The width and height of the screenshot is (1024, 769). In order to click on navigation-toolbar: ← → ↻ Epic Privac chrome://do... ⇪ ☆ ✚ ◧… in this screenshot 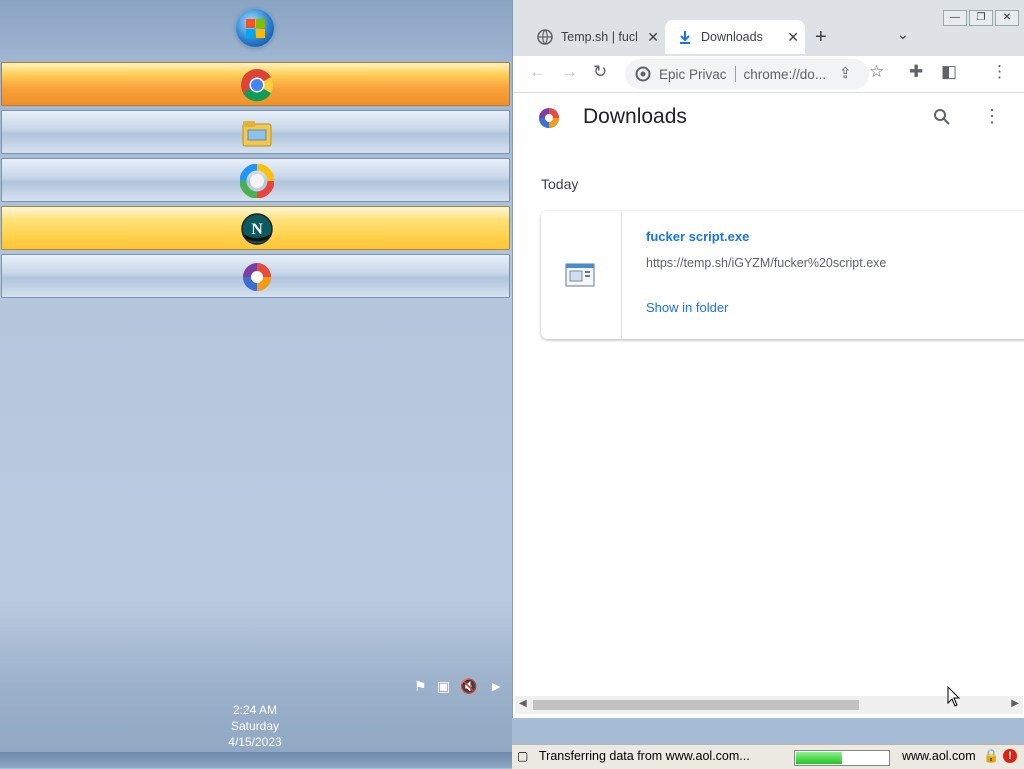, I will do `click(768, 74)`.